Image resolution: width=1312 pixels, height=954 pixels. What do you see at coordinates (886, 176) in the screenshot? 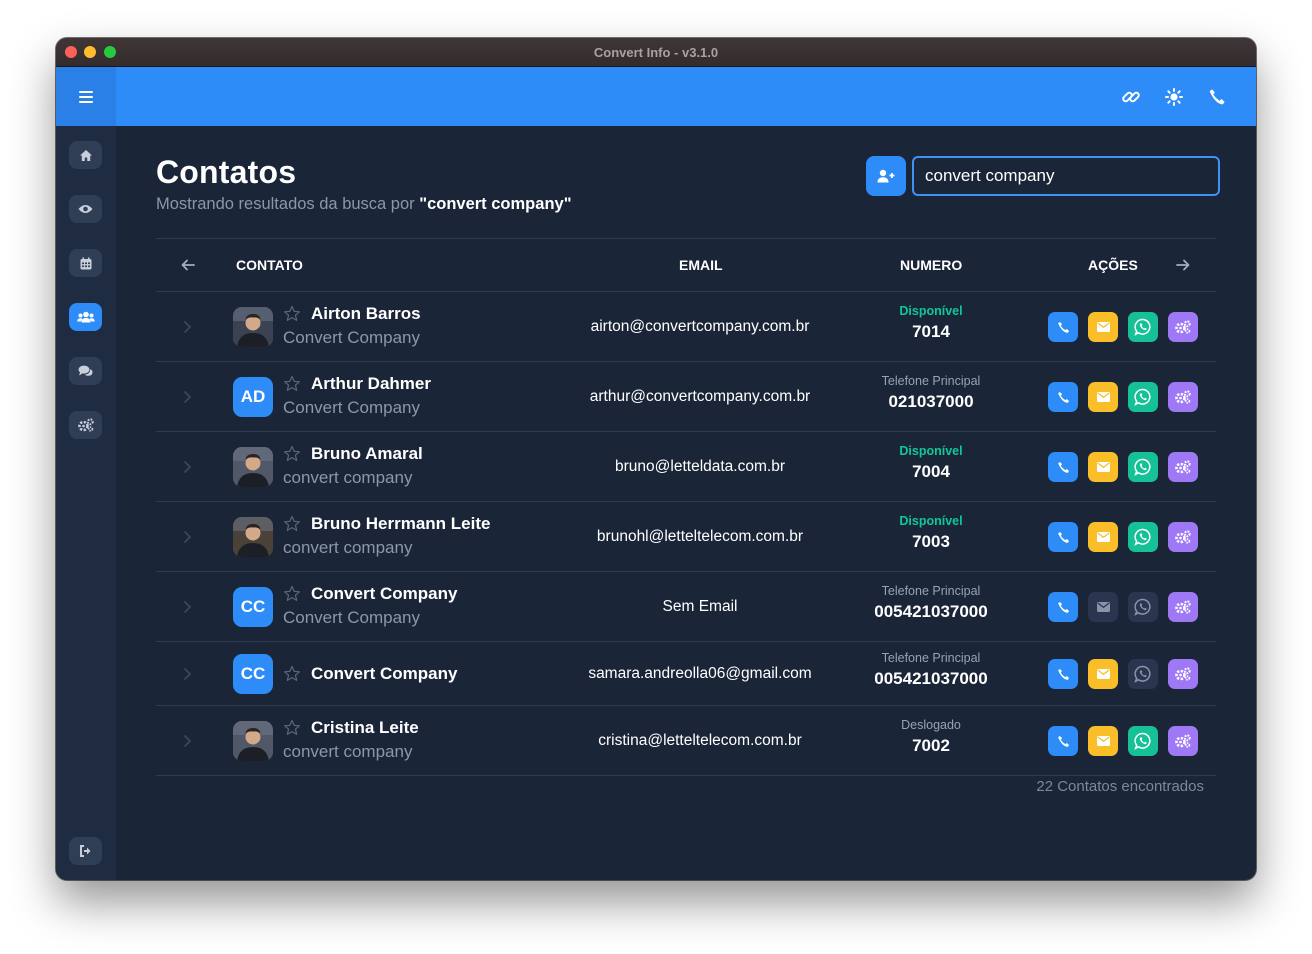
I see `add-contact-button` at bounding box center [886, 176].